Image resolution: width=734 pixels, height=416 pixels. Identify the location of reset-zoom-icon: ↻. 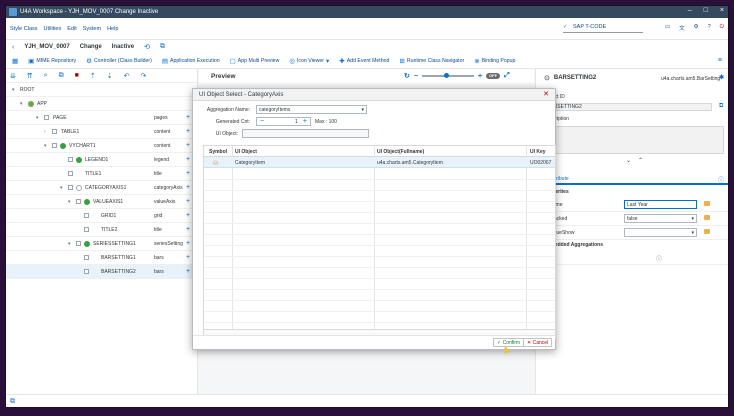
(407, 76).